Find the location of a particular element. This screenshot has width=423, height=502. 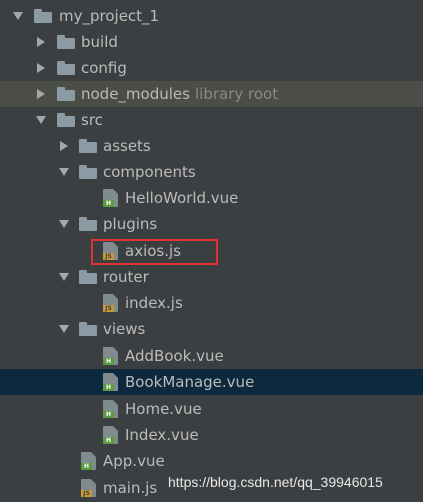

tree-item-helloworld-vue: H HelloWorld.vue is located at coordinates (211, 198).